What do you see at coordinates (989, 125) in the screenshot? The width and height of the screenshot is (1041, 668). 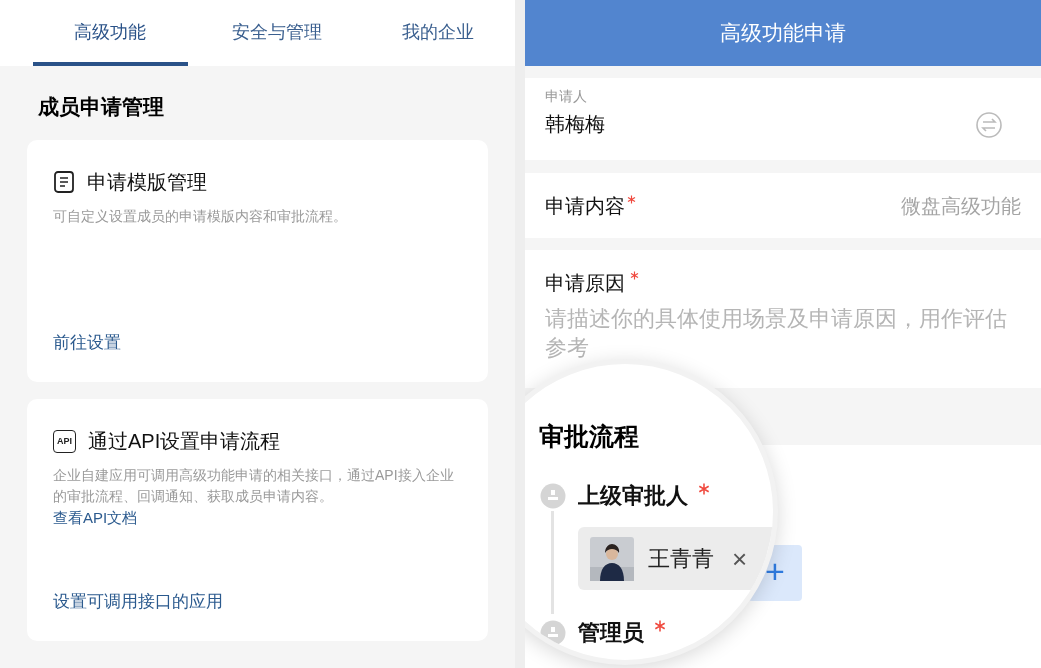 I see `swap-icon` at bounding box center [989, 125].